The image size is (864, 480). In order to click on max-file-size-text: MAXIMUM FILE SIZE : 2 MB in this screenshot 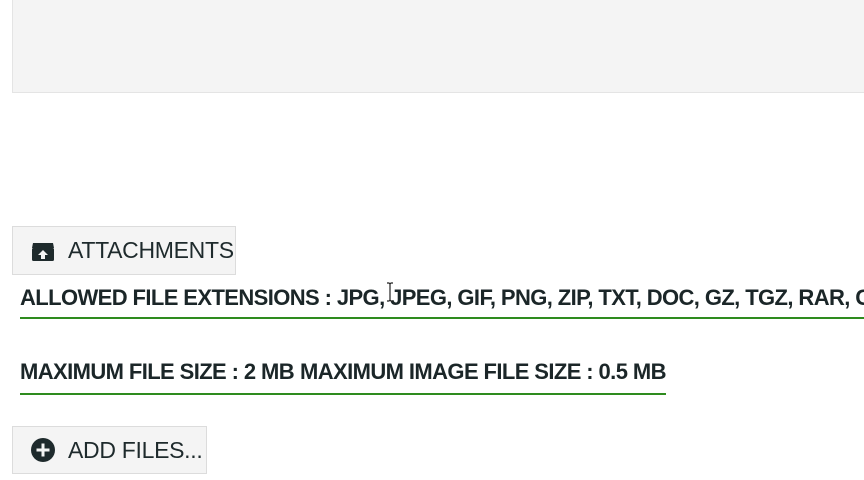, I will do `click(157, 371)`.